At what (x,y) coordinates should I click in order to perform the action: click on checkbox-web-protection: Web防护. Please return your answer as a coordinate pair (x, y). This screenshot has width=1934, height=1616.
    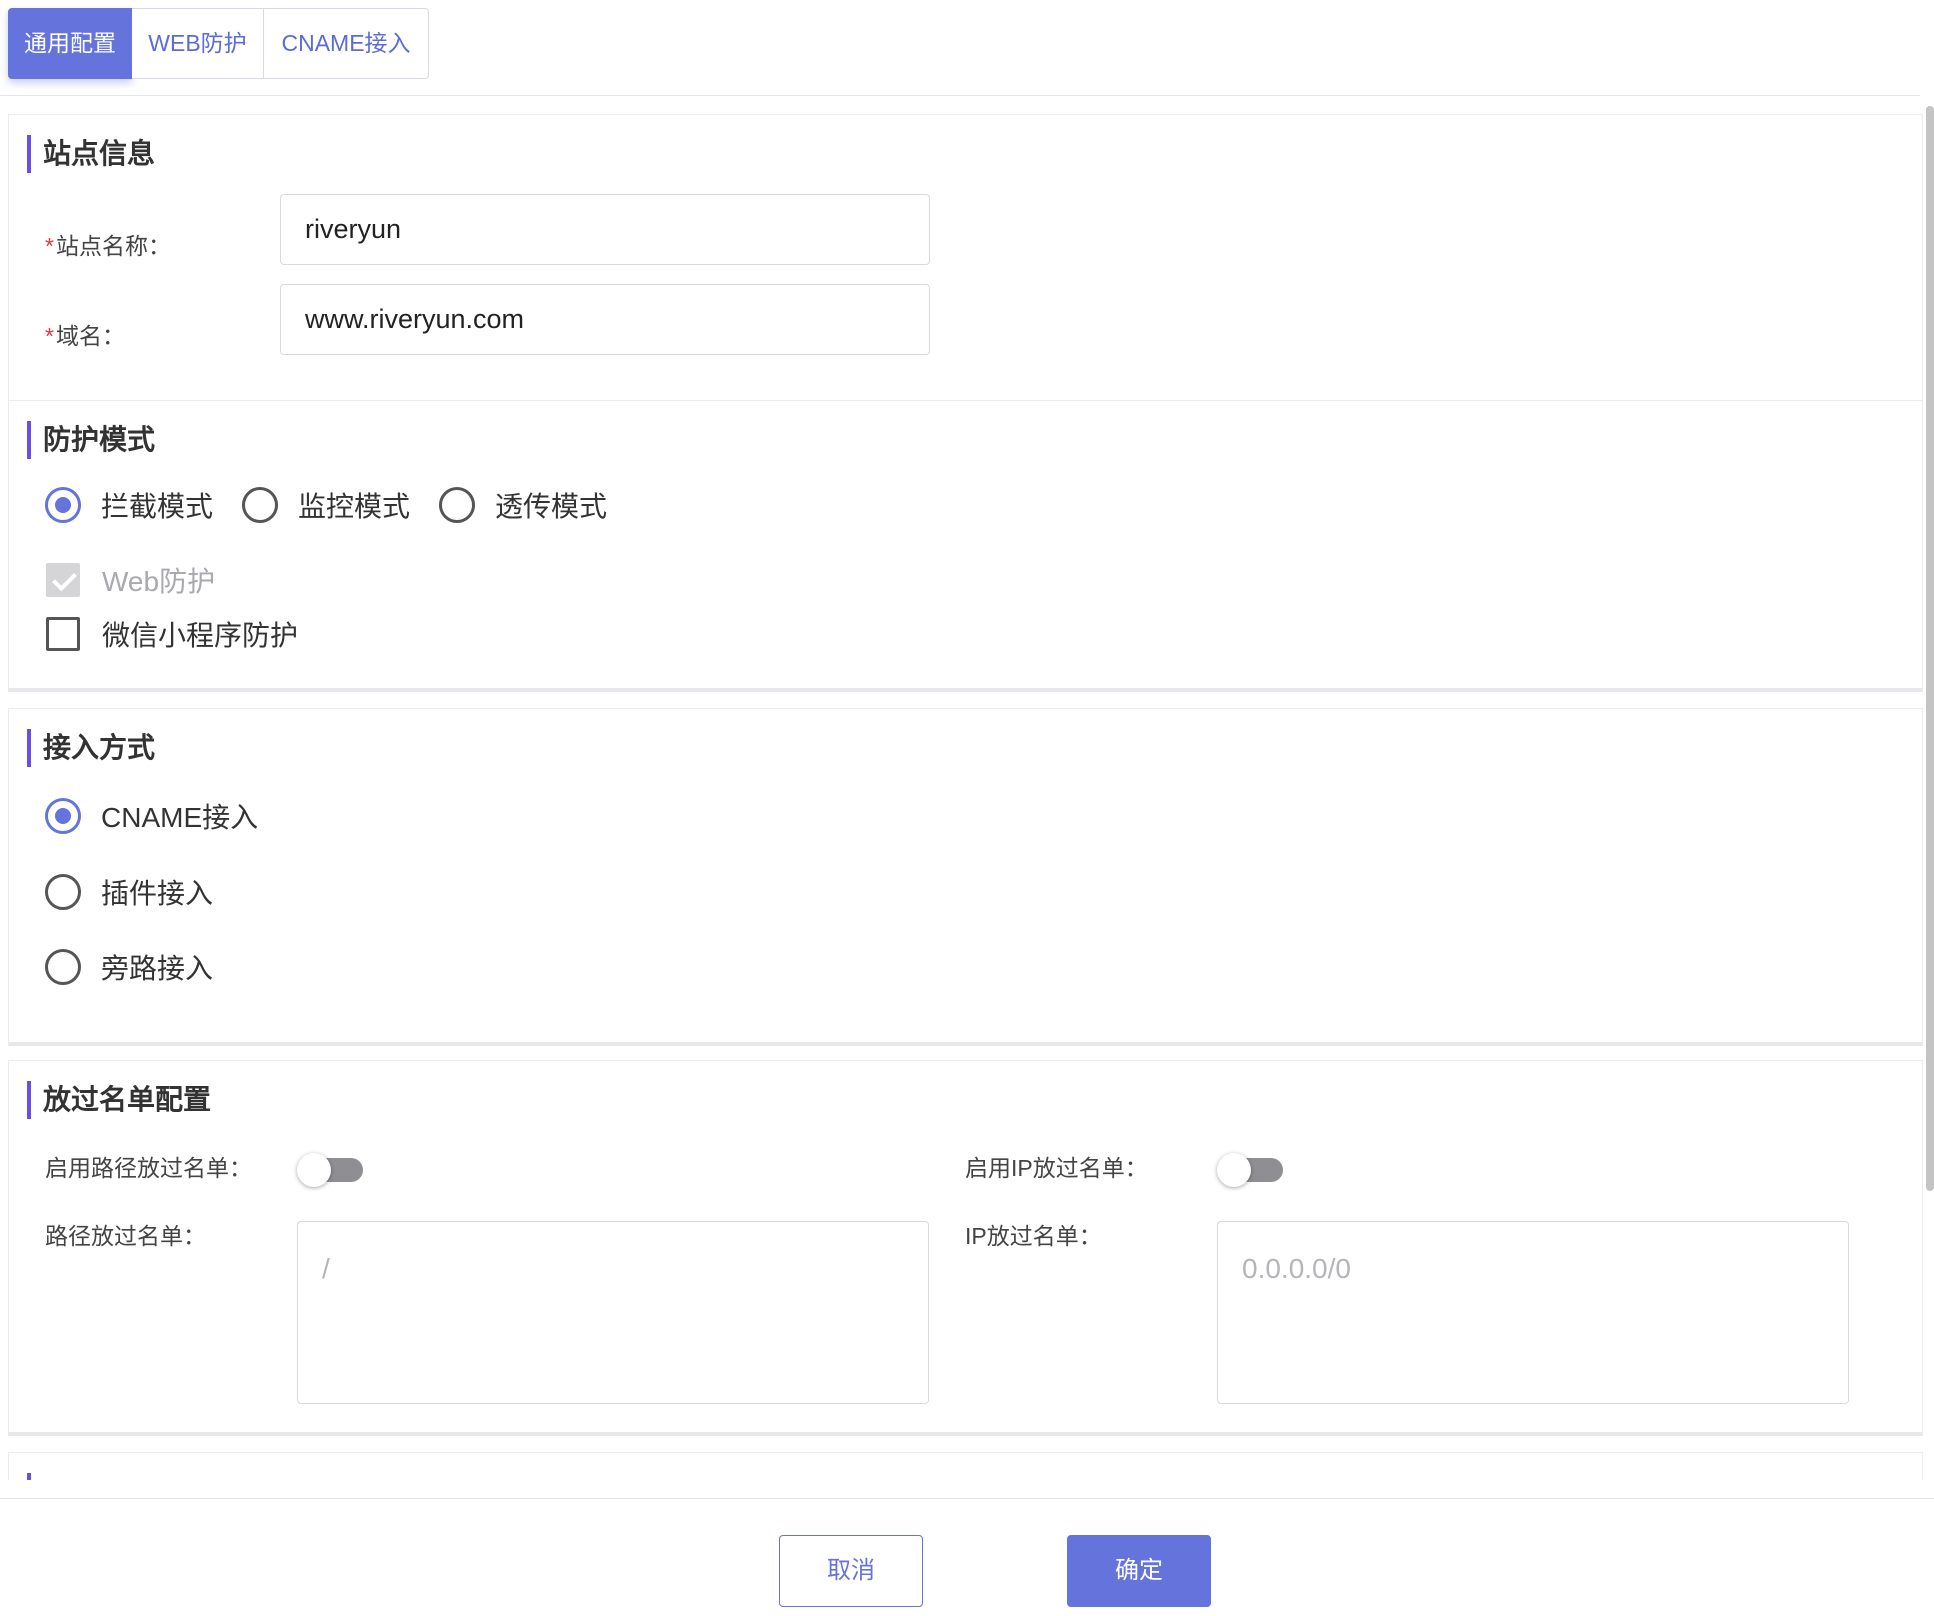
    Looking at the image, I should click on (130, 580).